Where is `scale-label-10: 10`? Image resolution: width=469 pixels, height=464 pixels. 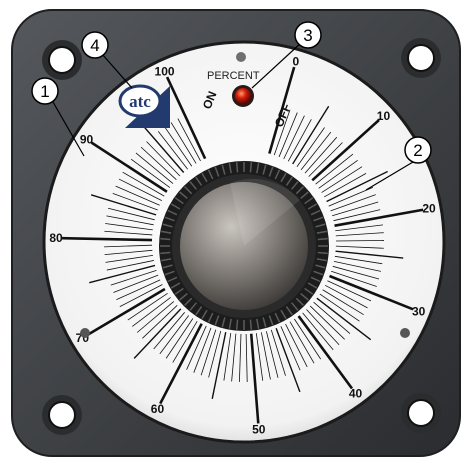 scale-label-10: 10 is located at coordinates (384, 116).